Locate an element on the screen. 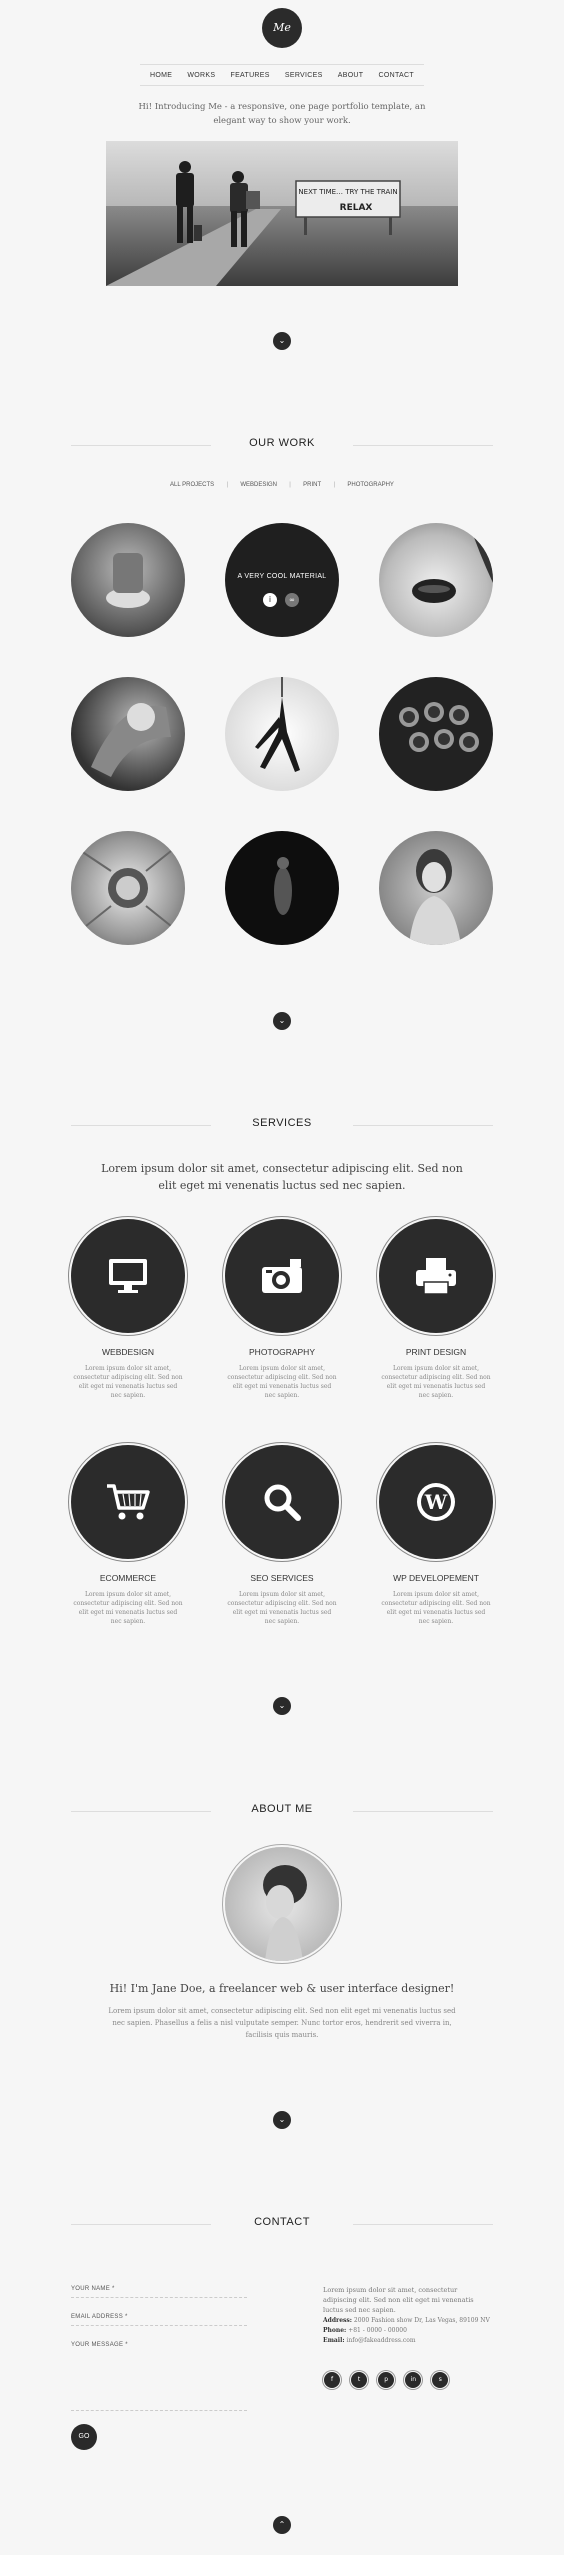  address-label: Address: is located at coordinates (337, 2320).